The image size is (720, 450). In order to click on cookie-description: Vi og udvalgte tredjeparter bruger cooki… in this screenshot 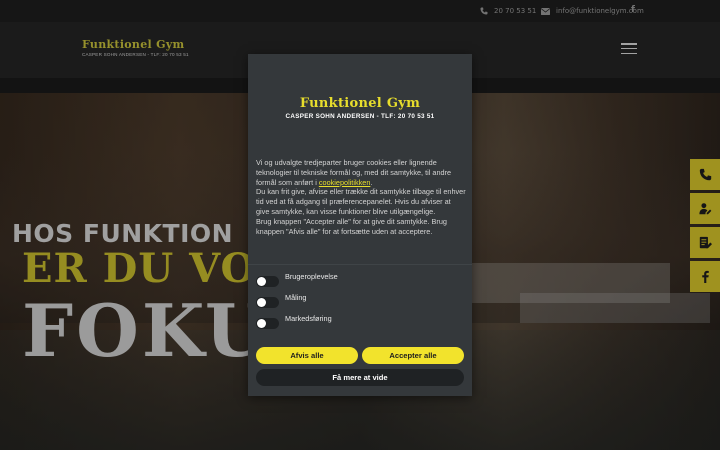, I will do `click(361, 197)`.